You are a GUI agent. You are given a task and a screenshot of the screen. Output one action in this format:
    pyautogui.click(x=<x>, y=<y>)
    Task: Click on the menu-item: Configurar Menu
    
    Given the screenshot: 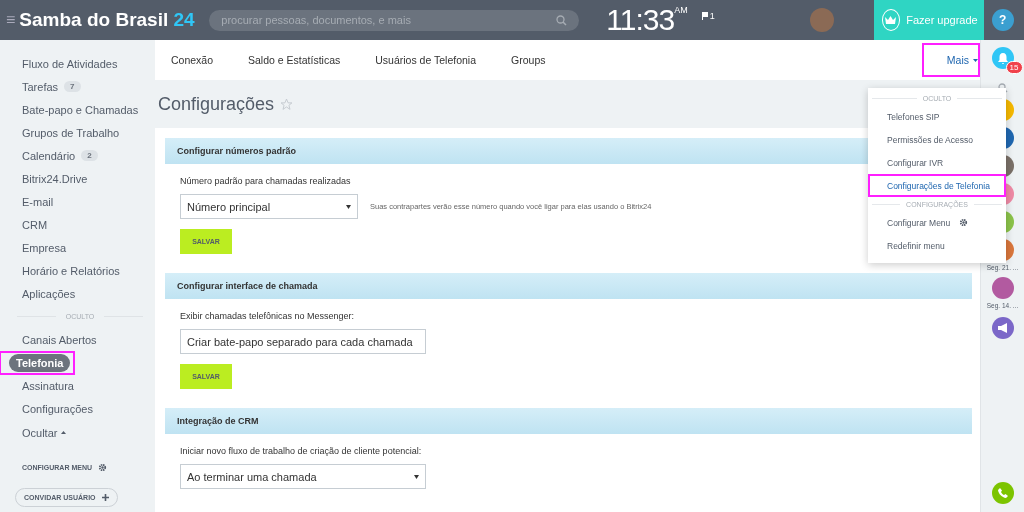 What is the action you would take?
    pyautogui.click(x=937, y=222)
    